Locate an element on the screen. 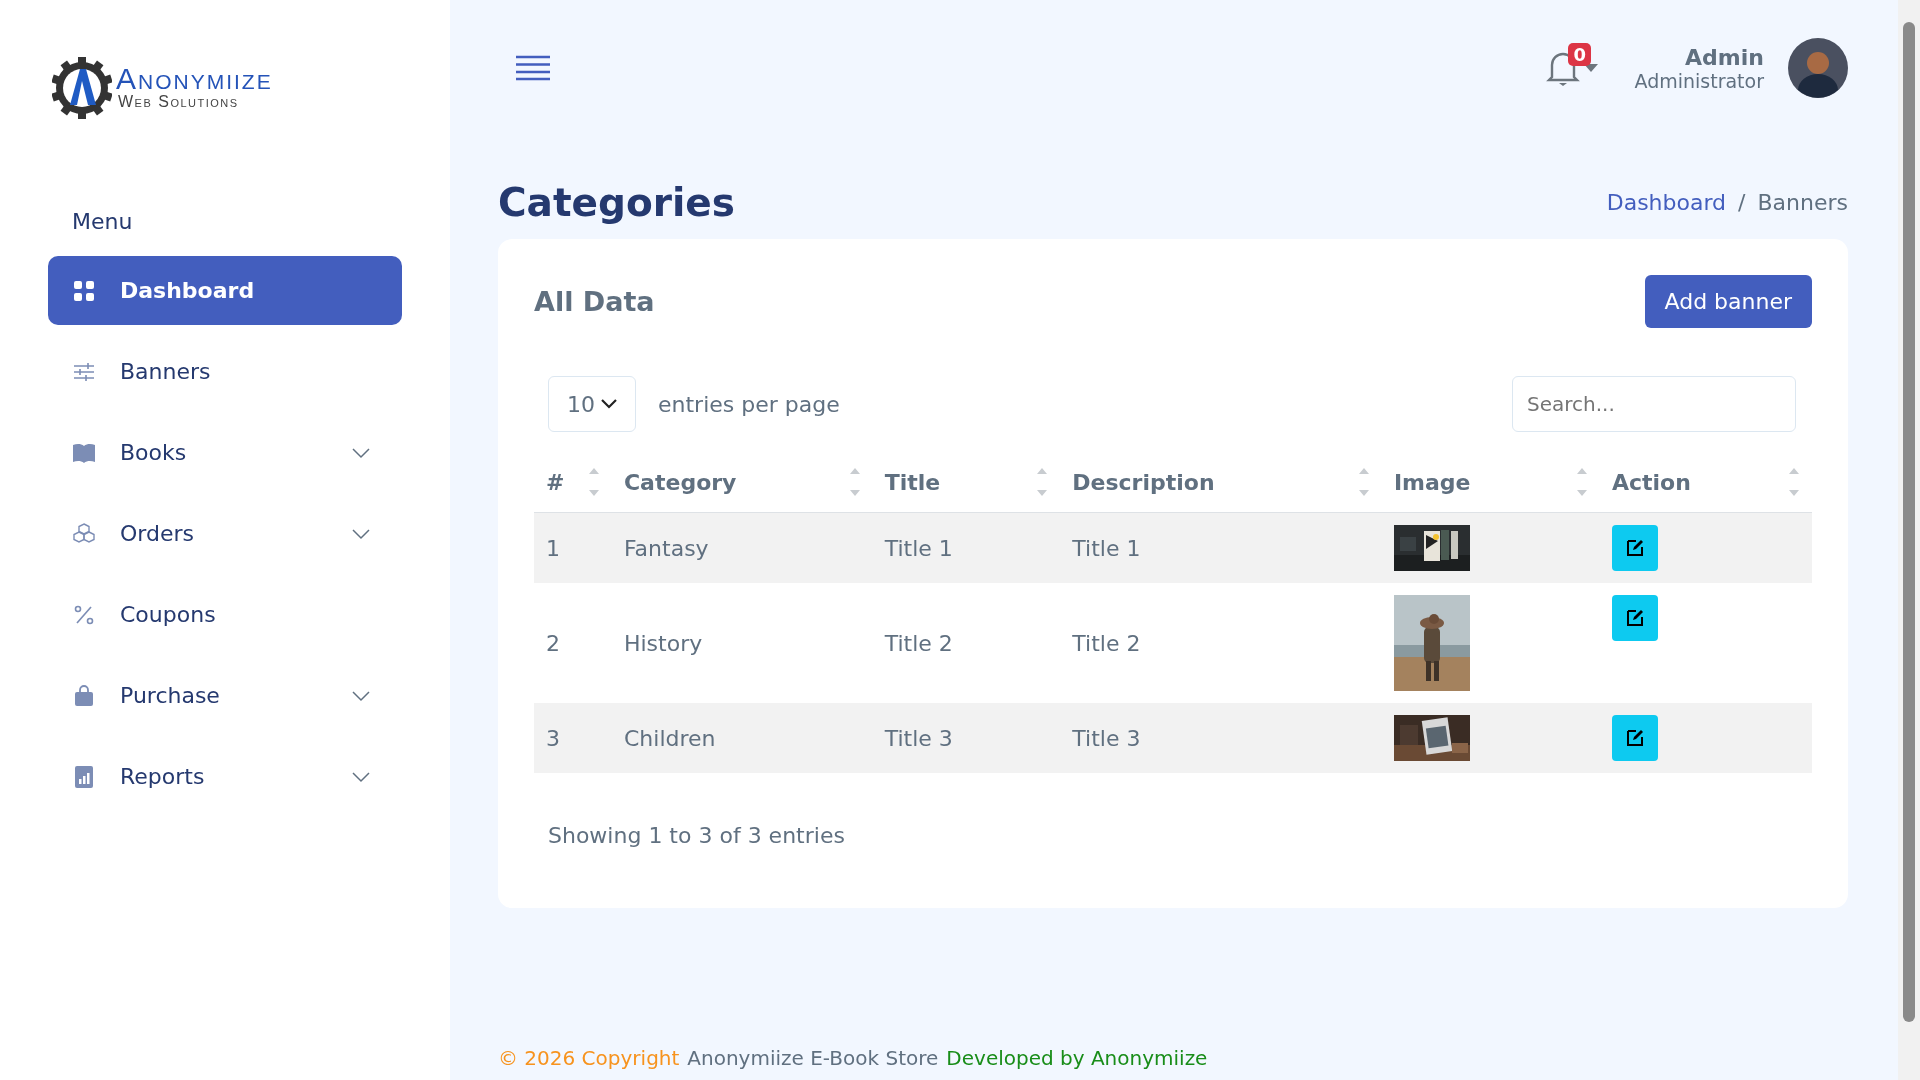  table-cell: 1 is located at coordinates (553, 548).